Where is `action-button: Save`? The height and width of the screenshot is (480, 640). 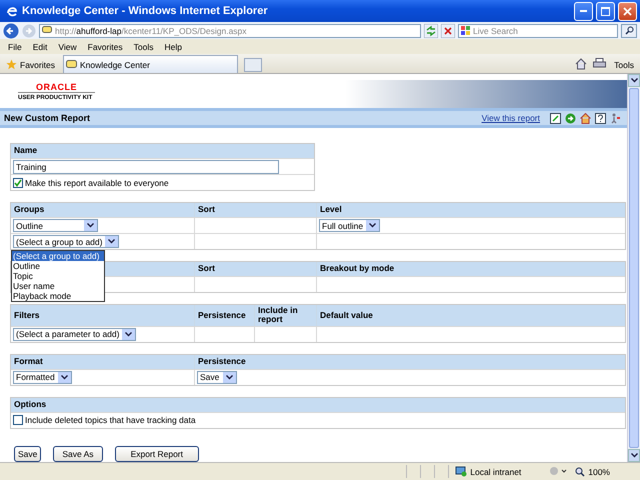
action-button: Save is located at coordinates (28, 454).